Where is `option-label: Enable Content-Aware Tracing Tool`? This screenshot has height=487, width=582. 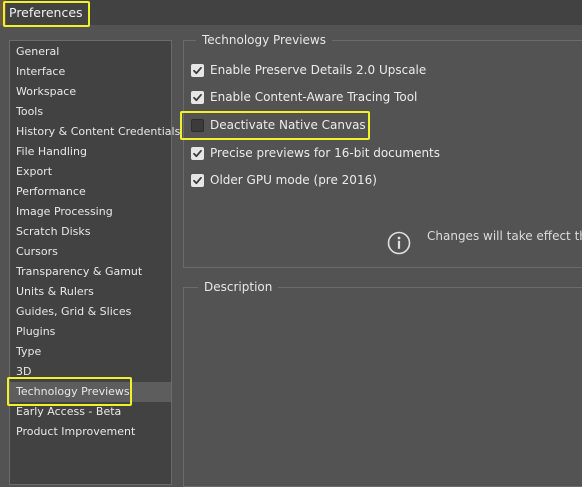
option-label: Enable Content-Aware Tracing Tool is located at coordinates (314, 97).